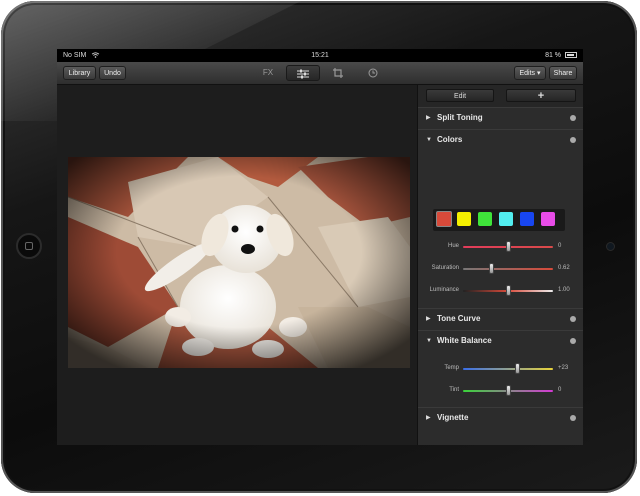 Image resolution: width=640 pixels, height=496 pixels. Describe the element at coordinates (508, 290) in the screenshot. I see `luminance-slider-knob` at that location.